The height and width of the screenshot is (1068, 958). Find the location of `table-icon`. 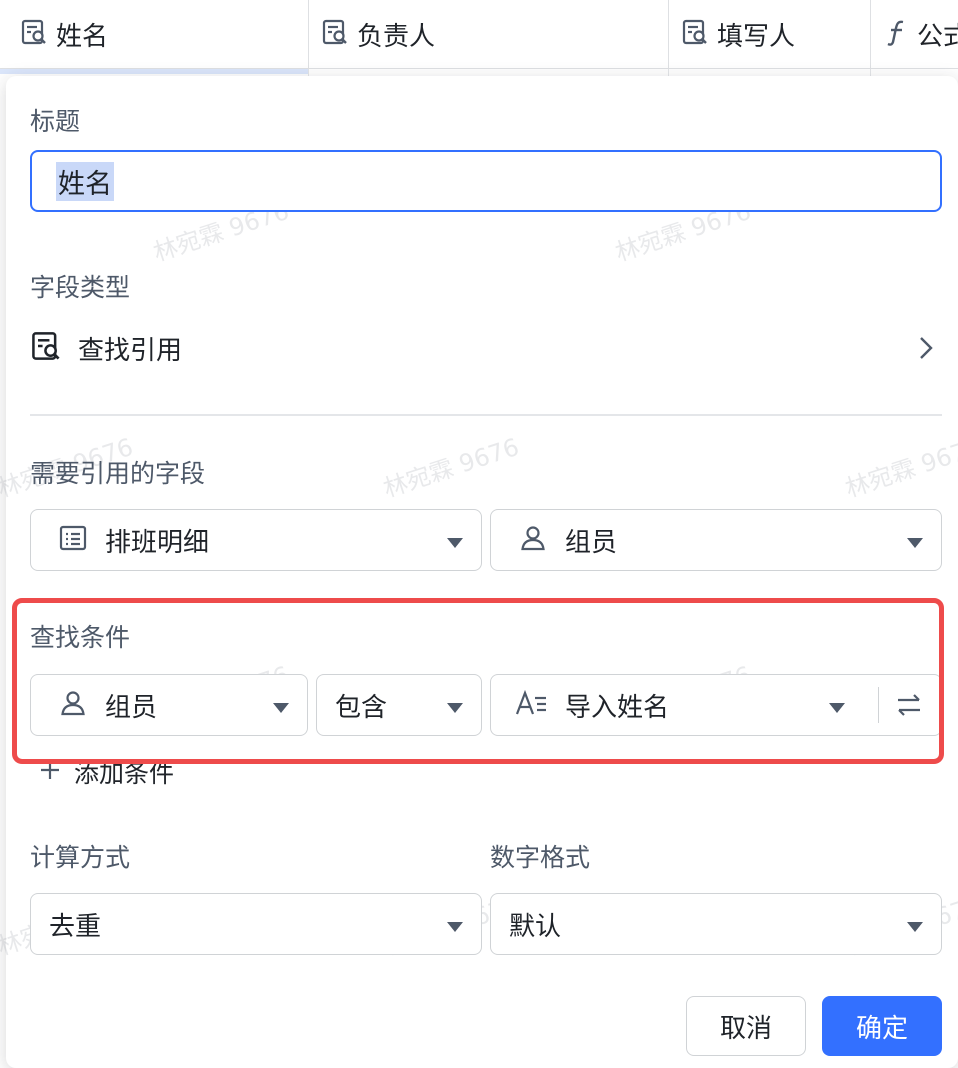

table-icon is located at coordinates (73, 540).